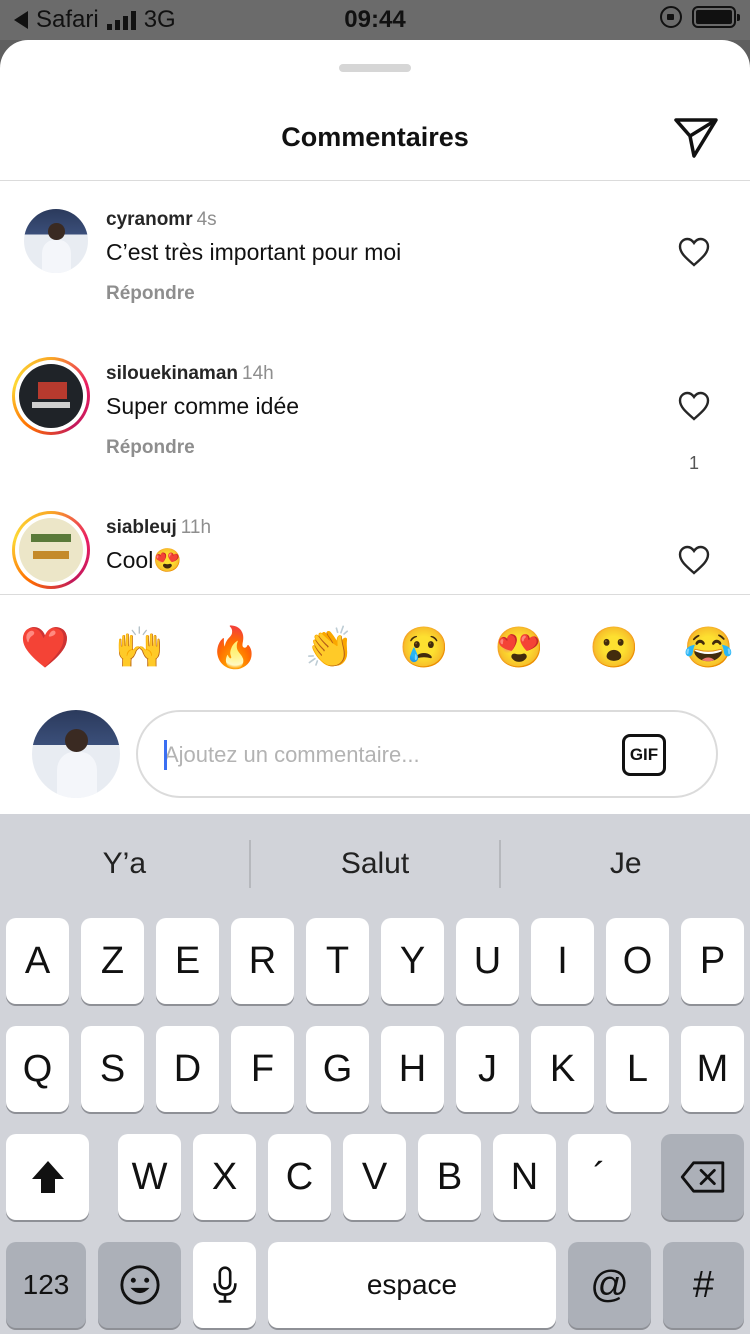 The height and width of the screenshot is (1334, 750). What do you see at coordinates (703, 1285) in the screenshot?
I see `hash-key: #` at bounding box center [703, 1285].